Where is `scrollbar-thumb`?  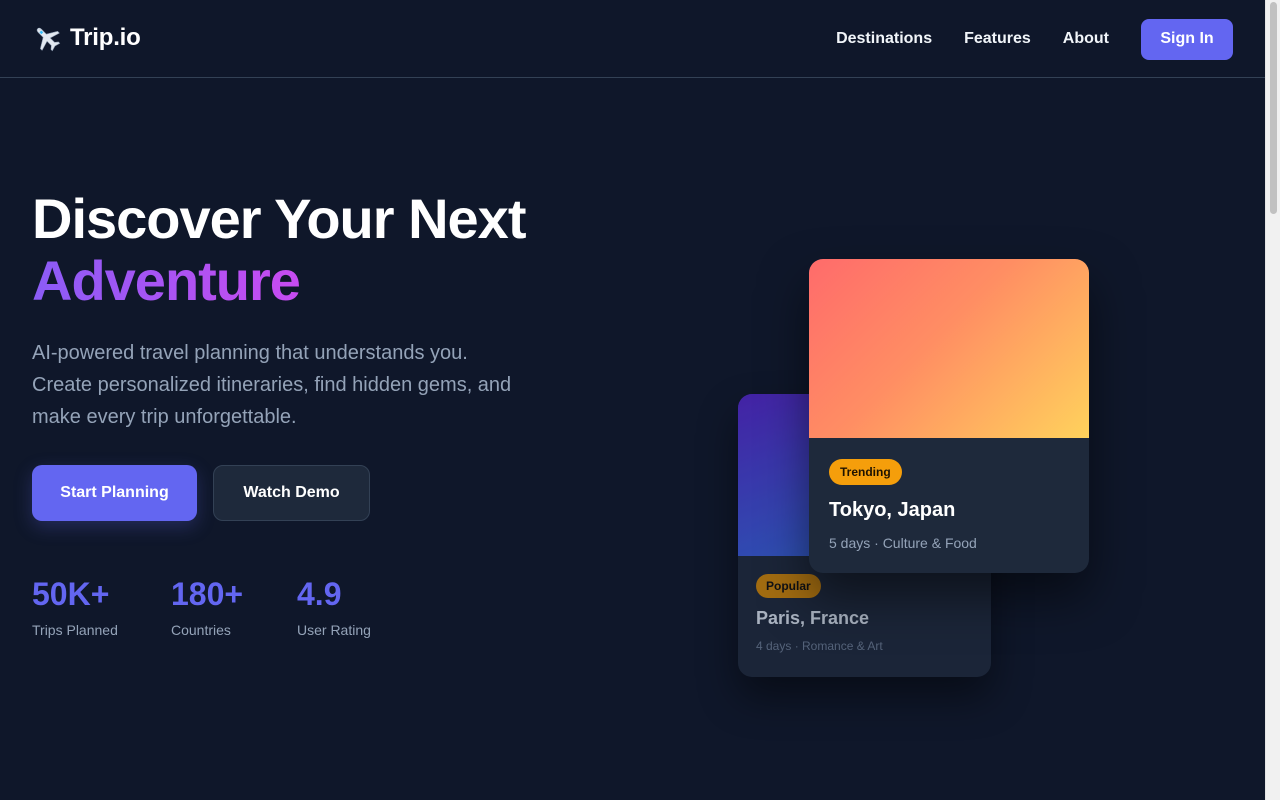
scrollbar-thumb is located at coordinates (1273, 108).